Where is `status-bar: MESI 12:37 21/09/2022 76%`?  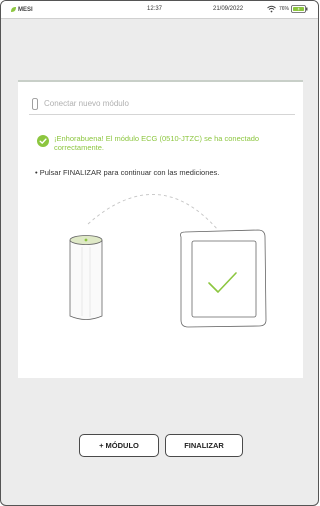 status-bar: MESI 12:37 21/09/2022 76% is located at coordinates (159, 10).